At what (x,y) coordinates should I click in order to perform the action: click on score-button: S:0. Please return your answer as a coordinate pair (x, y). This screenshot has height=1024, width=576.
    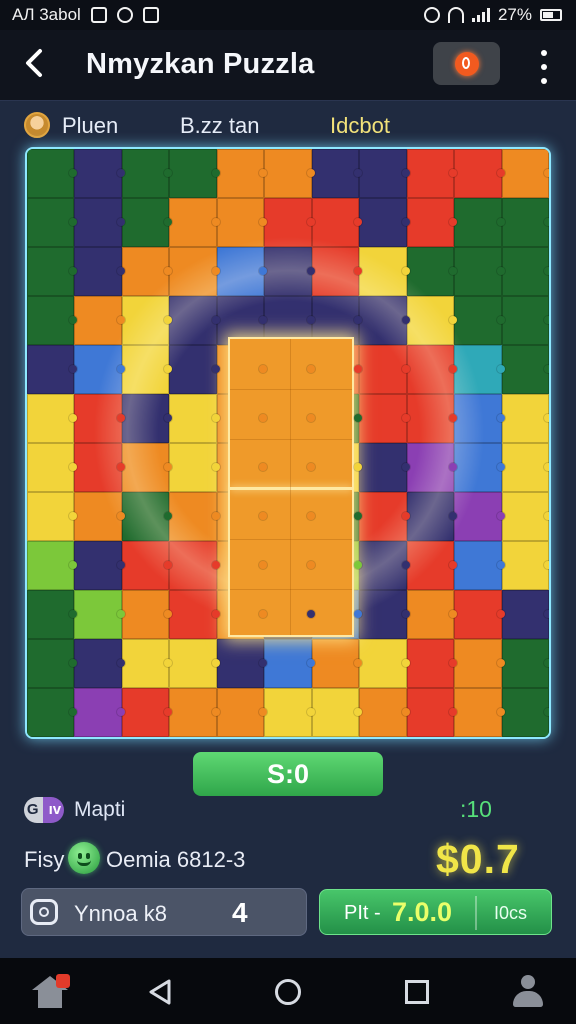
    Looking at the image, I should click on (288, 774).